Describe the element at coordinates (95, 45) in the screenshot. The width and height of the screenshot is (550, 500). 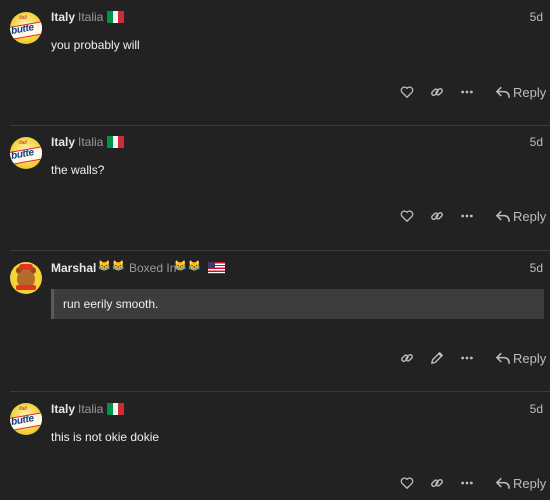
I see `post-body: you probably will` at that location.